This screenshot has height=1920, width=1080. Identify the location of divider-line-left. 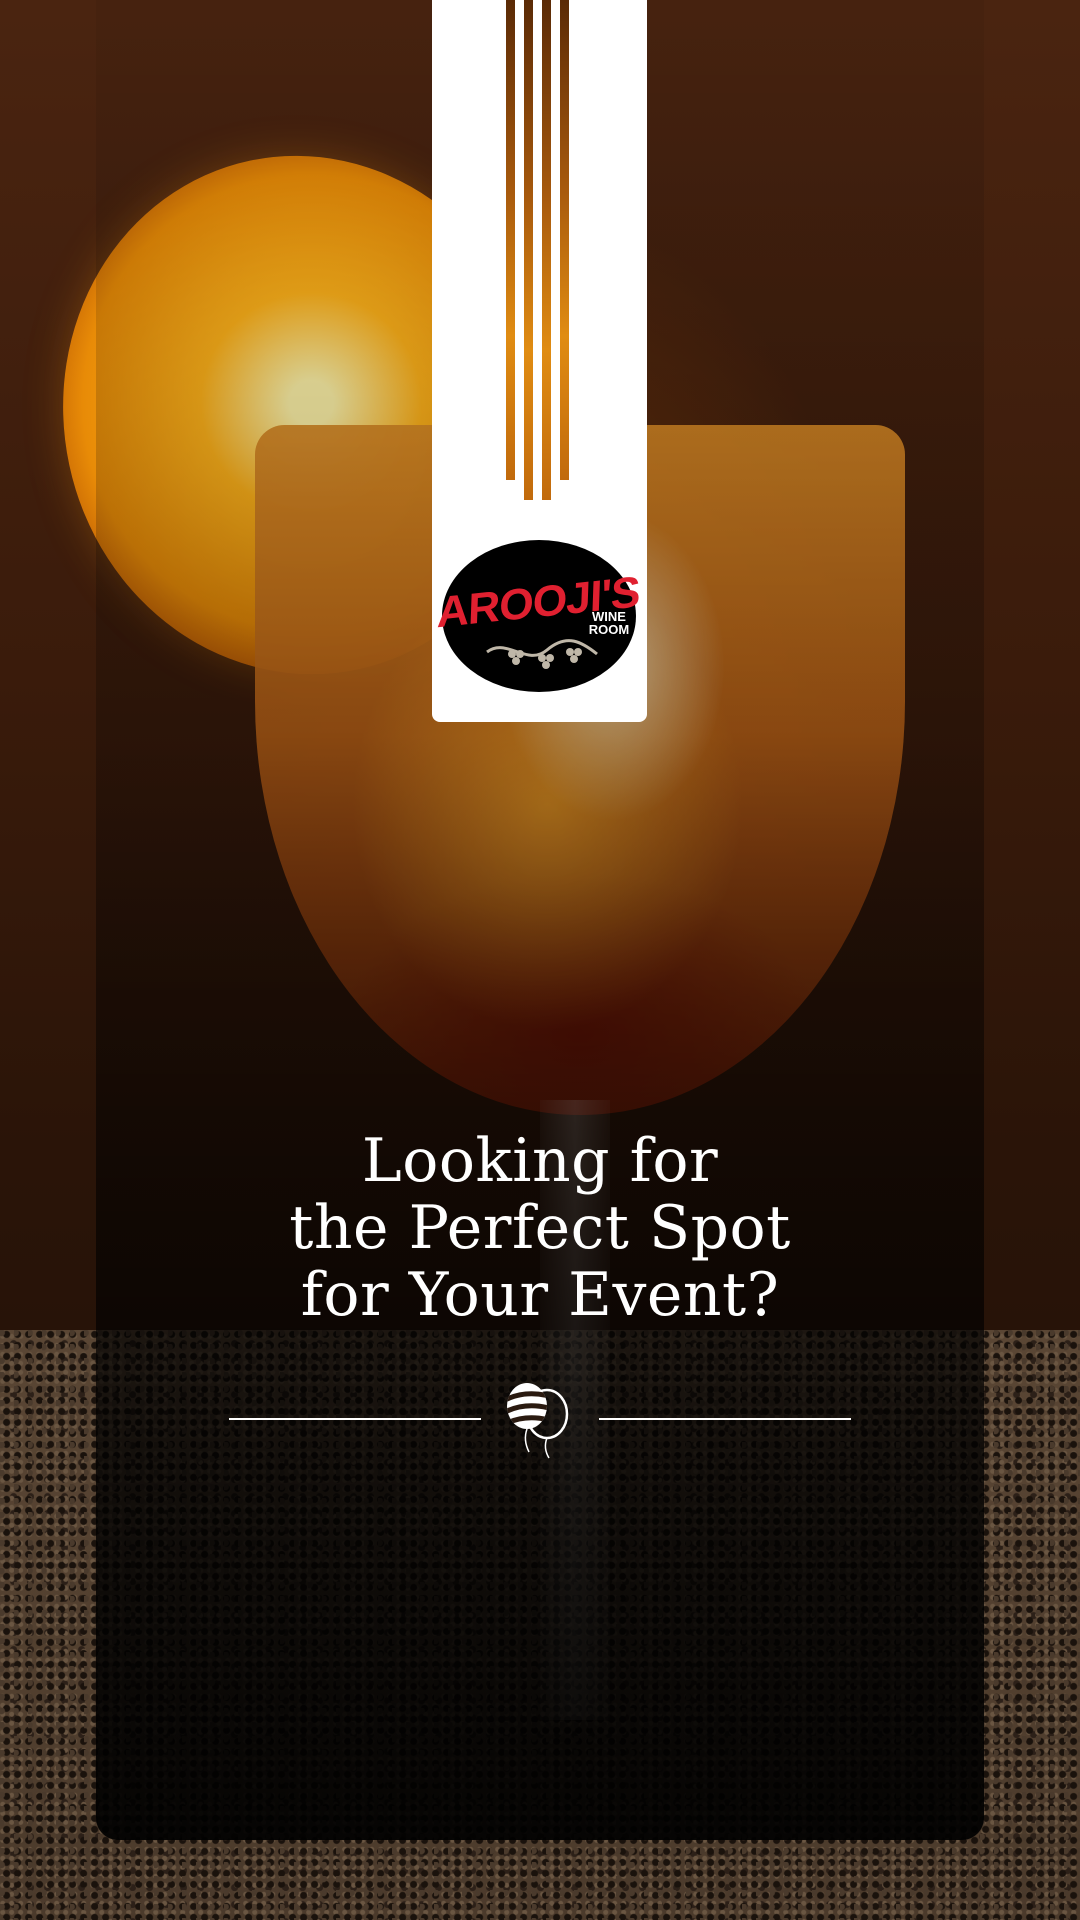
(355, 1419).